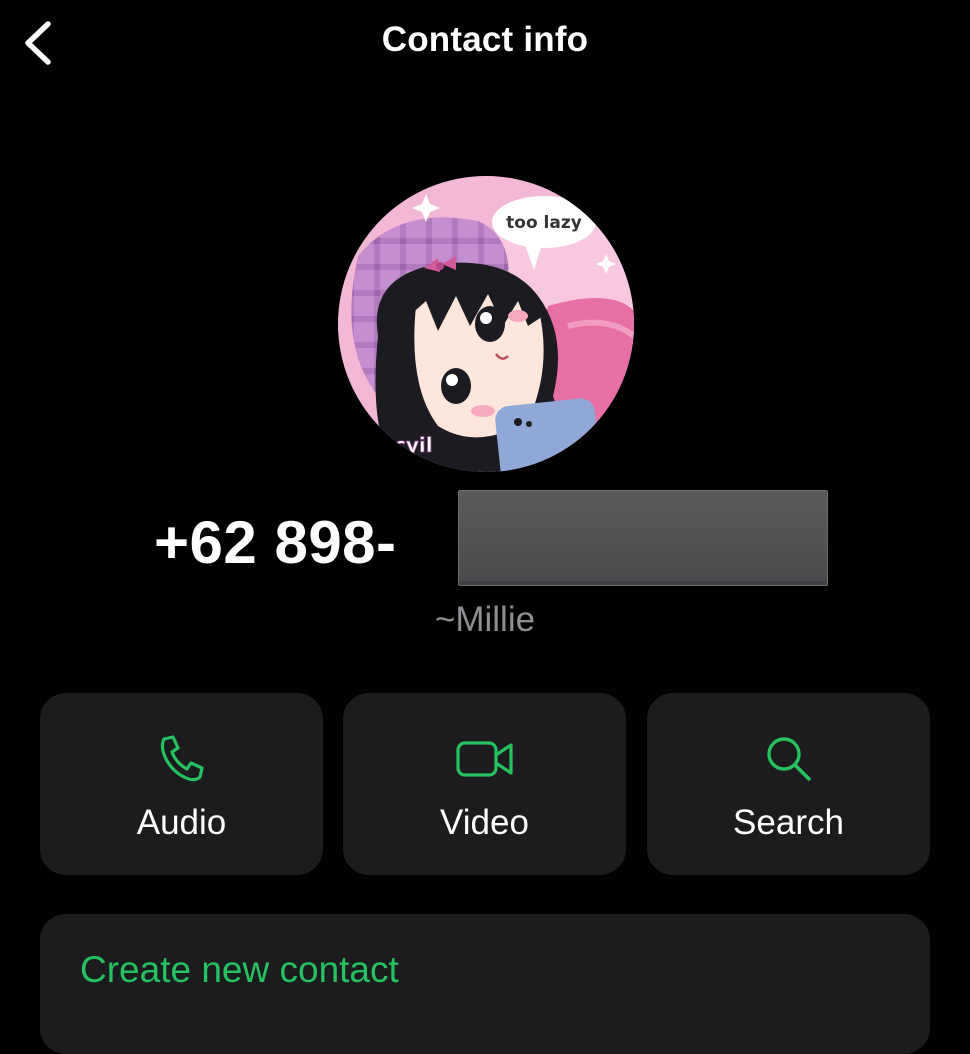  Describe the element at coordinates (181, 784) in the screenshot. I see `audio-call-button: Audio` at that location.